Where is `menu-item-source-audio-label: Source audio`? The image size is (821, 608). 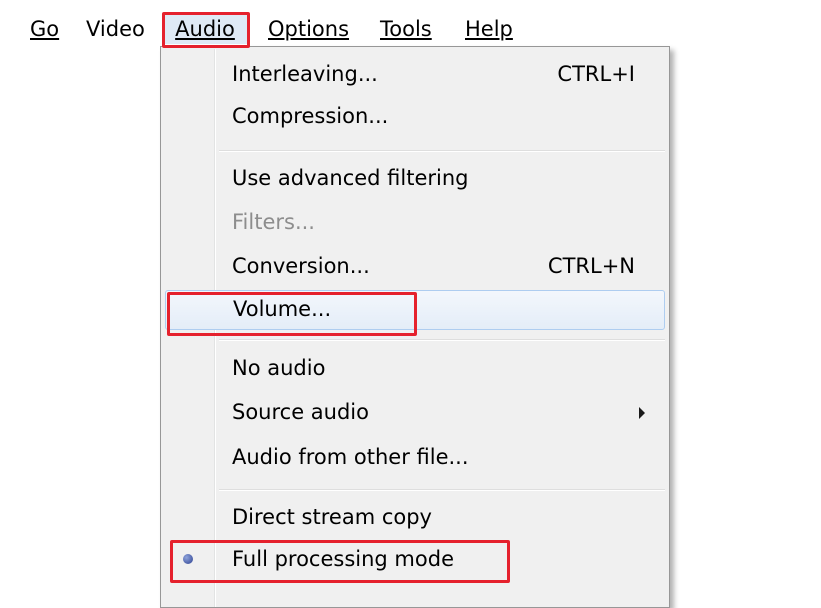
menu-item-source-audio-label: Source audio is located at coordinates (300, 412).